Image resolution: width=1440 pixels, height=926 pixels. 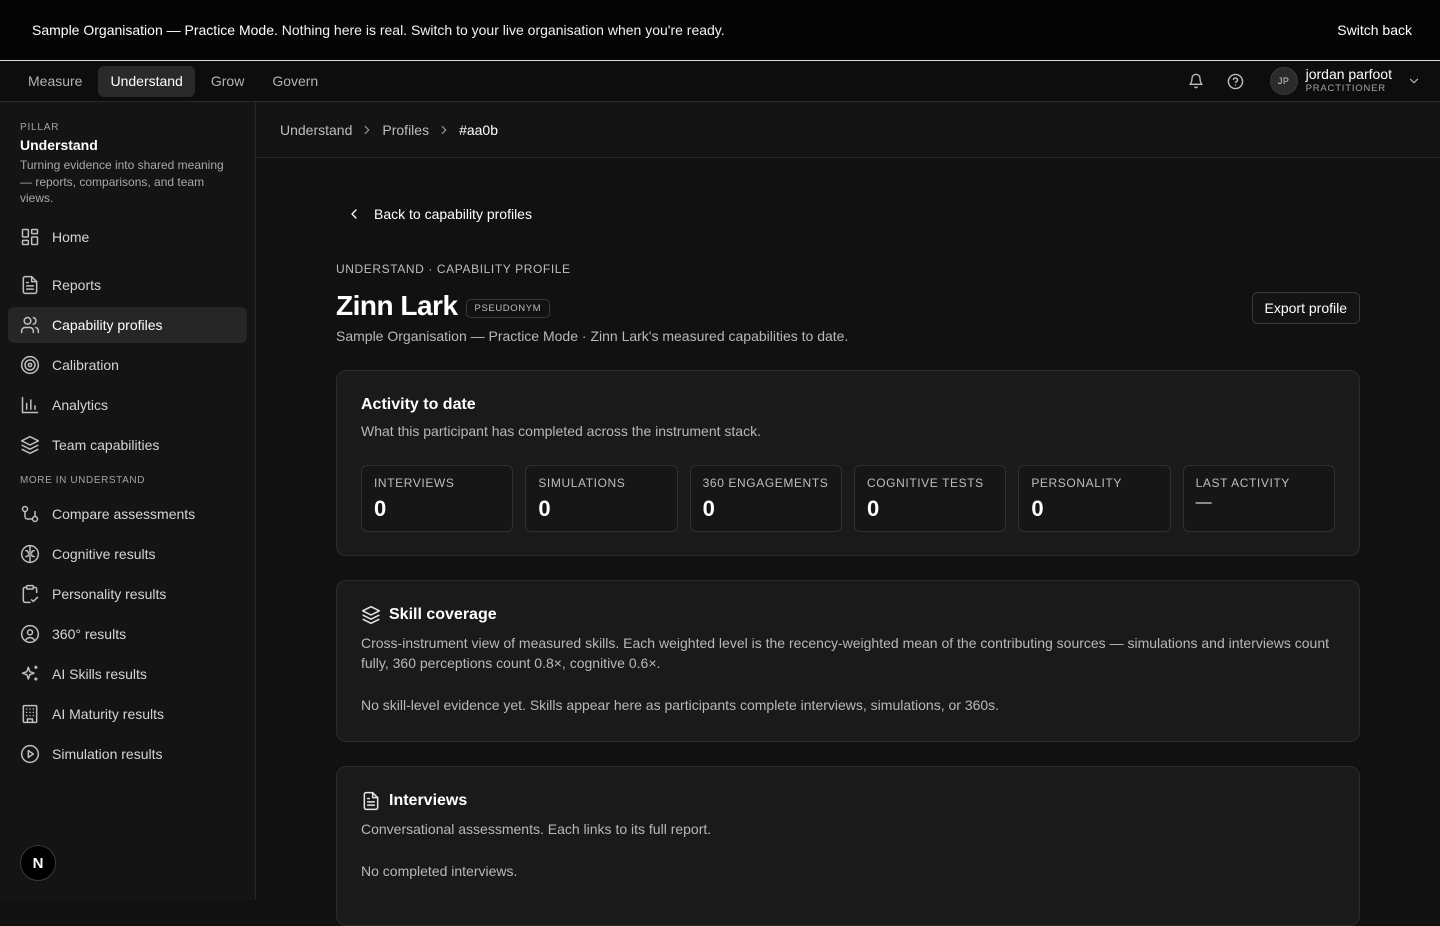 I want to click on sidebar-item-label: AI Maturity results, so click(x=108, y=713).